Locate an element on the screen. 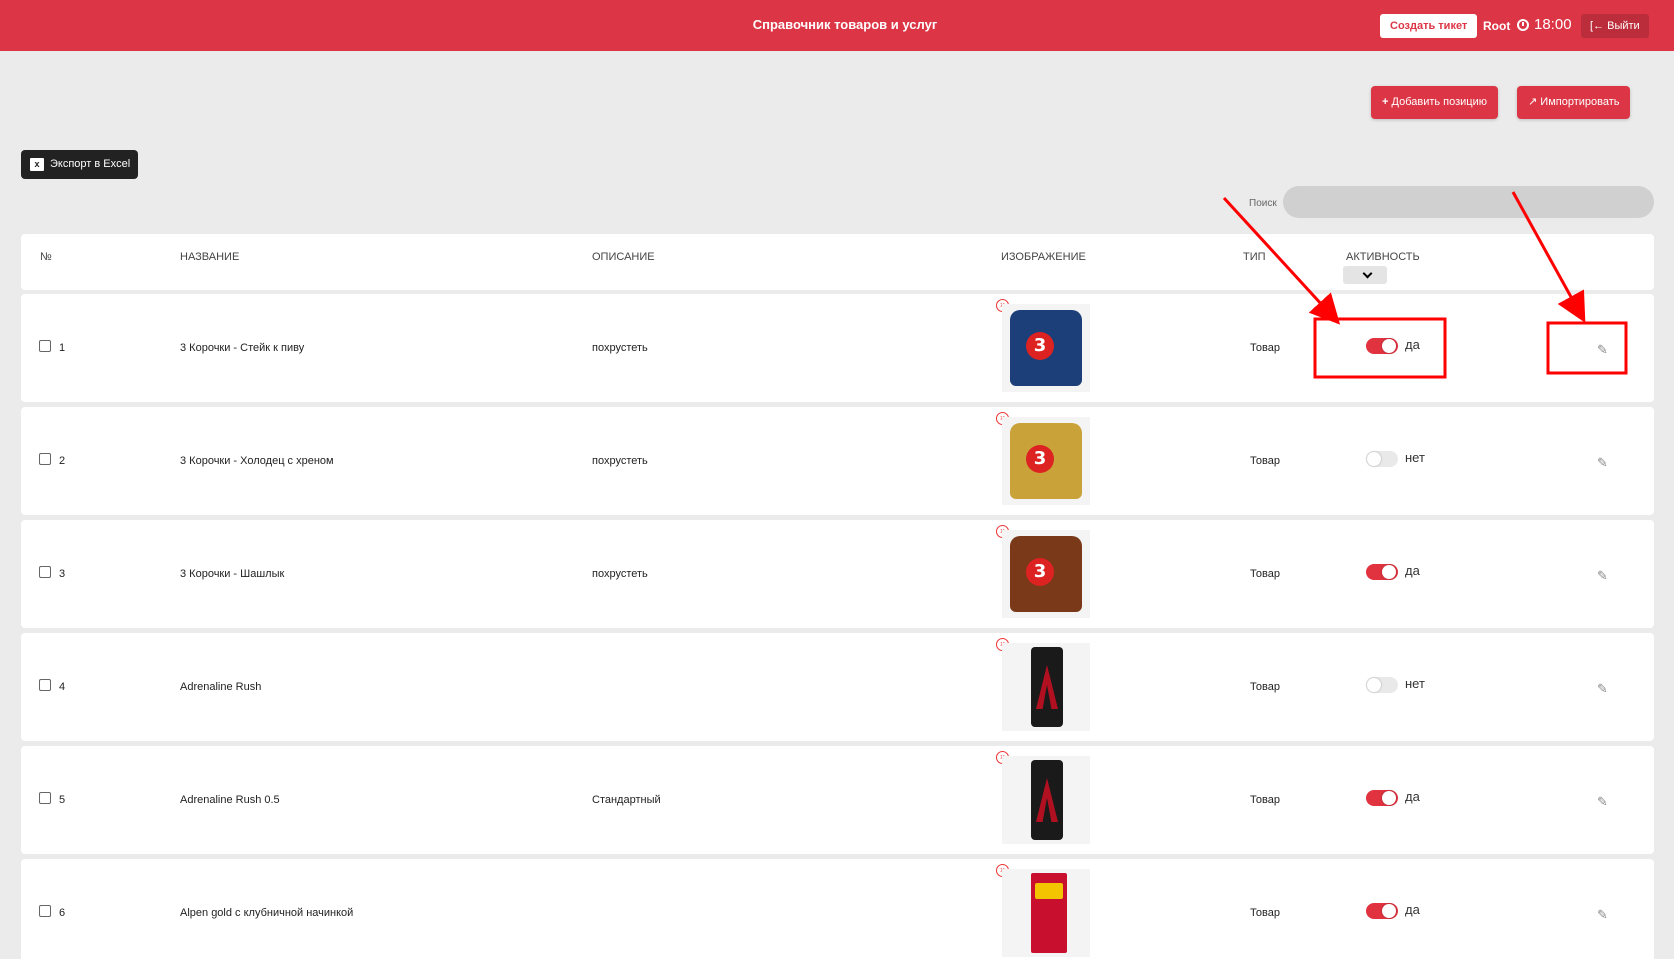 The width and height of the screenshot is (1674, 959). product-name: 3 Корочки - Стейк к пиву is located at coordinates (242, 348).